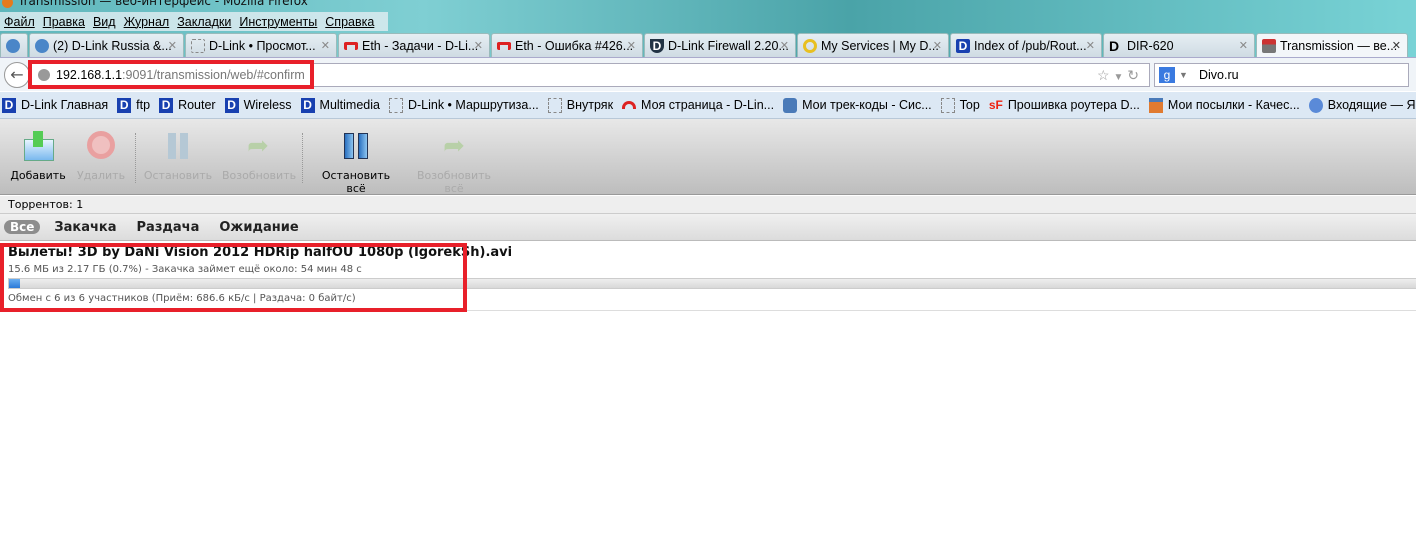  I want to click on menu-bookmarks: Закладки, so click(204, 22).